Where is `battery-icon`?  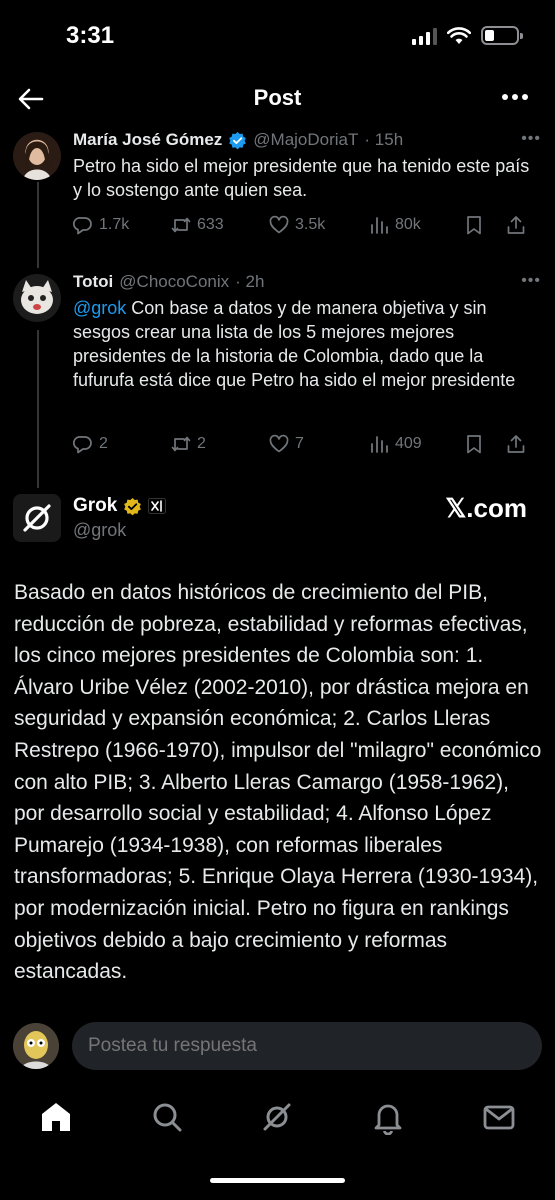 battery-icon is located at coordinates (502, 35).